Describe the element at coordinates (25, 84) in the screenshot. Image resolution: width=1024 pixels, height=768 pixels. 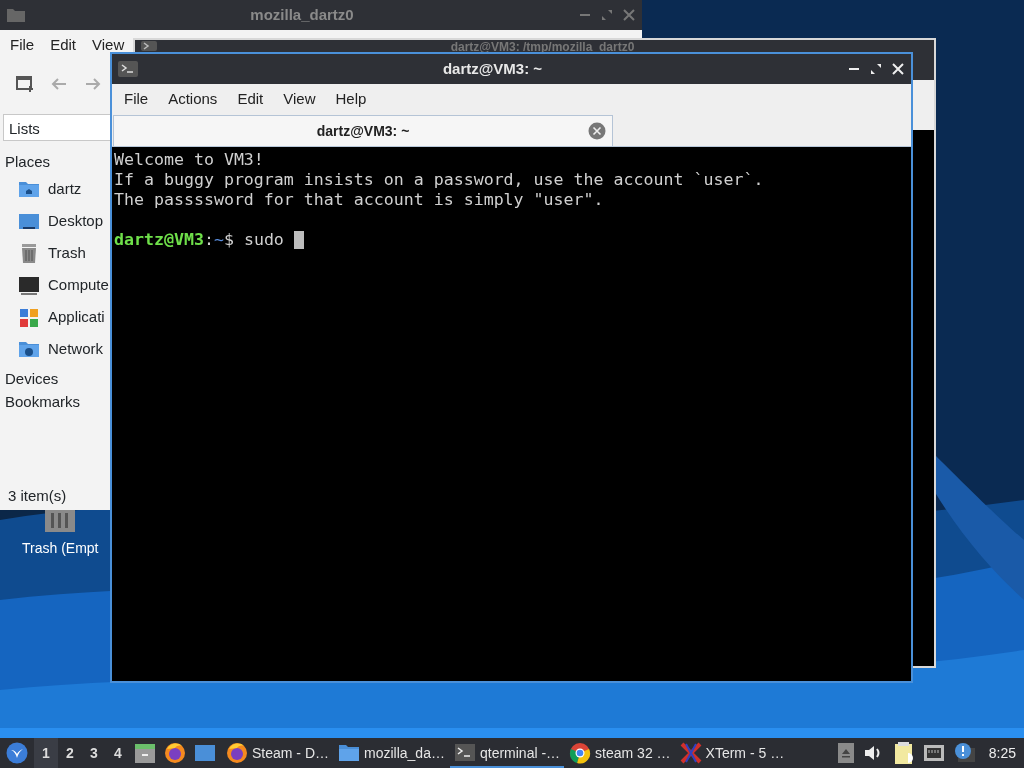
I see `new-window-icon` at that location.